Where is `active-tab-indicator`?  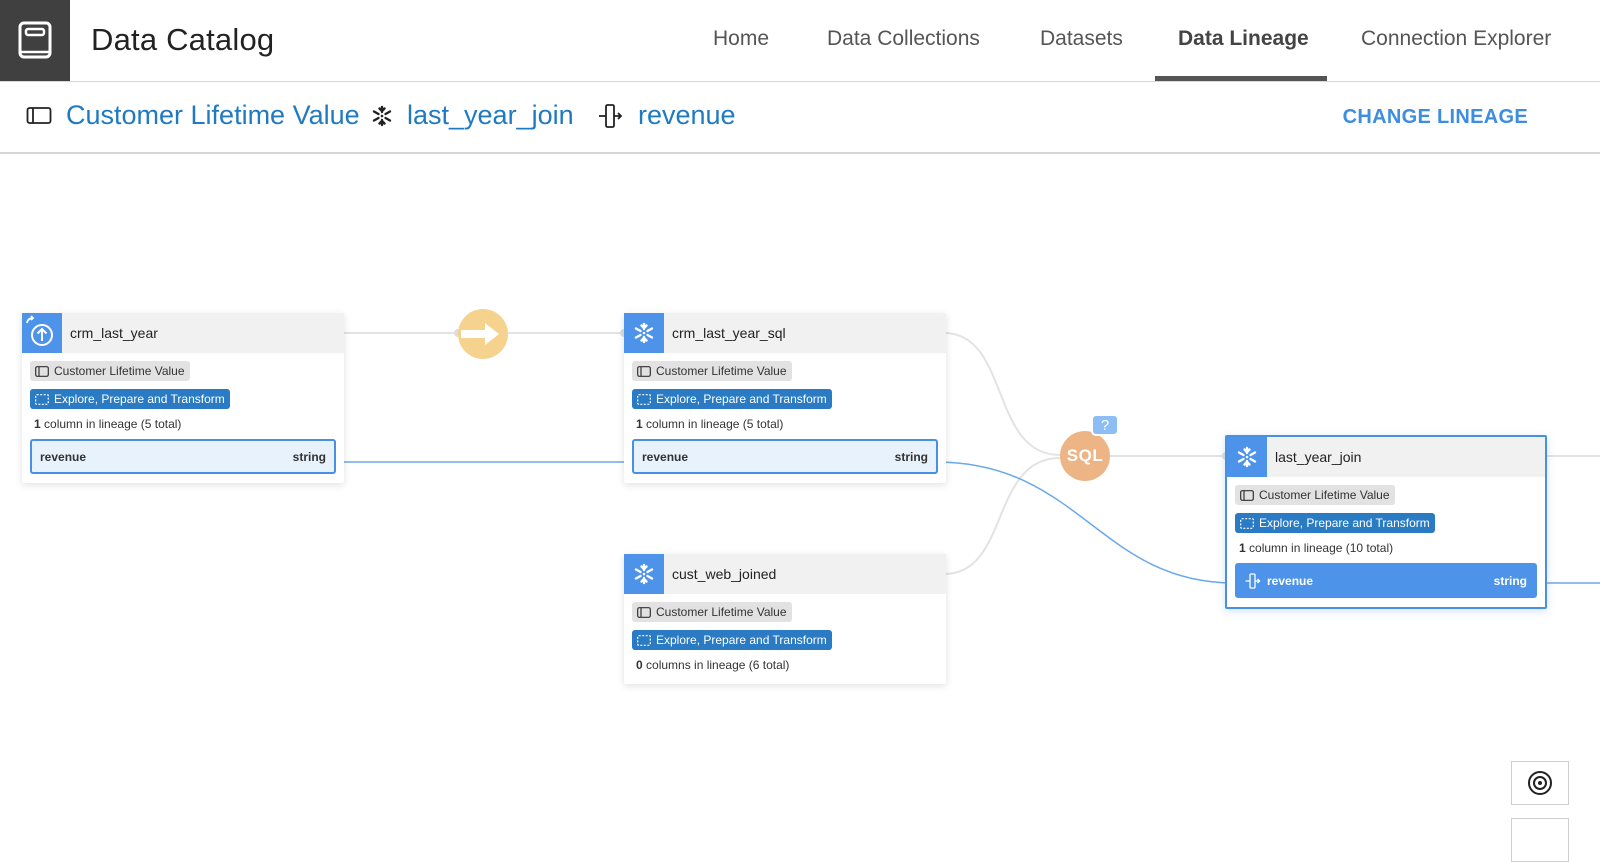
active-tab-indicator is located at coordinates (1241, 78).